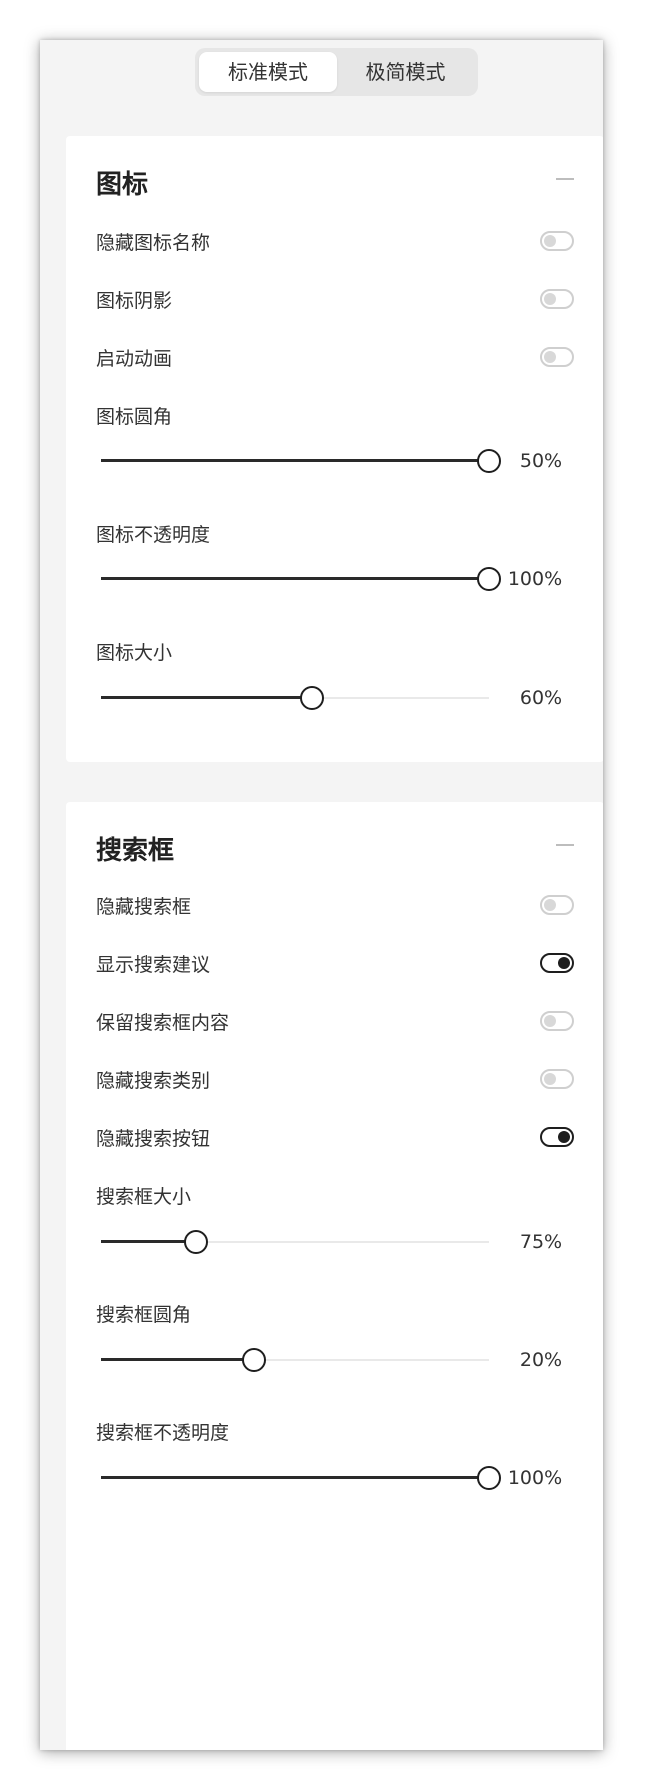 The width and height of the screenshot is (667, 1790). Describe the element at coordinates (134, 301) in the screenshot. I see `toggle-label: 图标阴影` at that location.